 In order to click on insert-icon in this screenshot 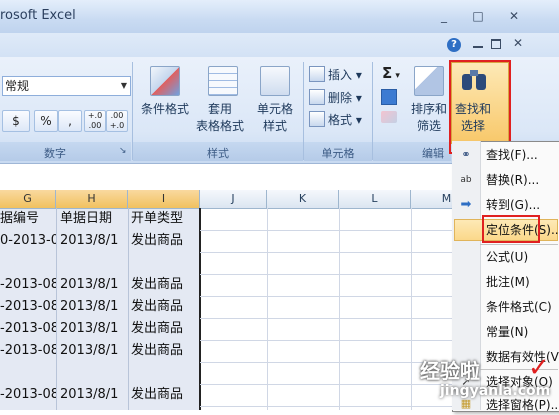, I will do `click(317, 74)`.